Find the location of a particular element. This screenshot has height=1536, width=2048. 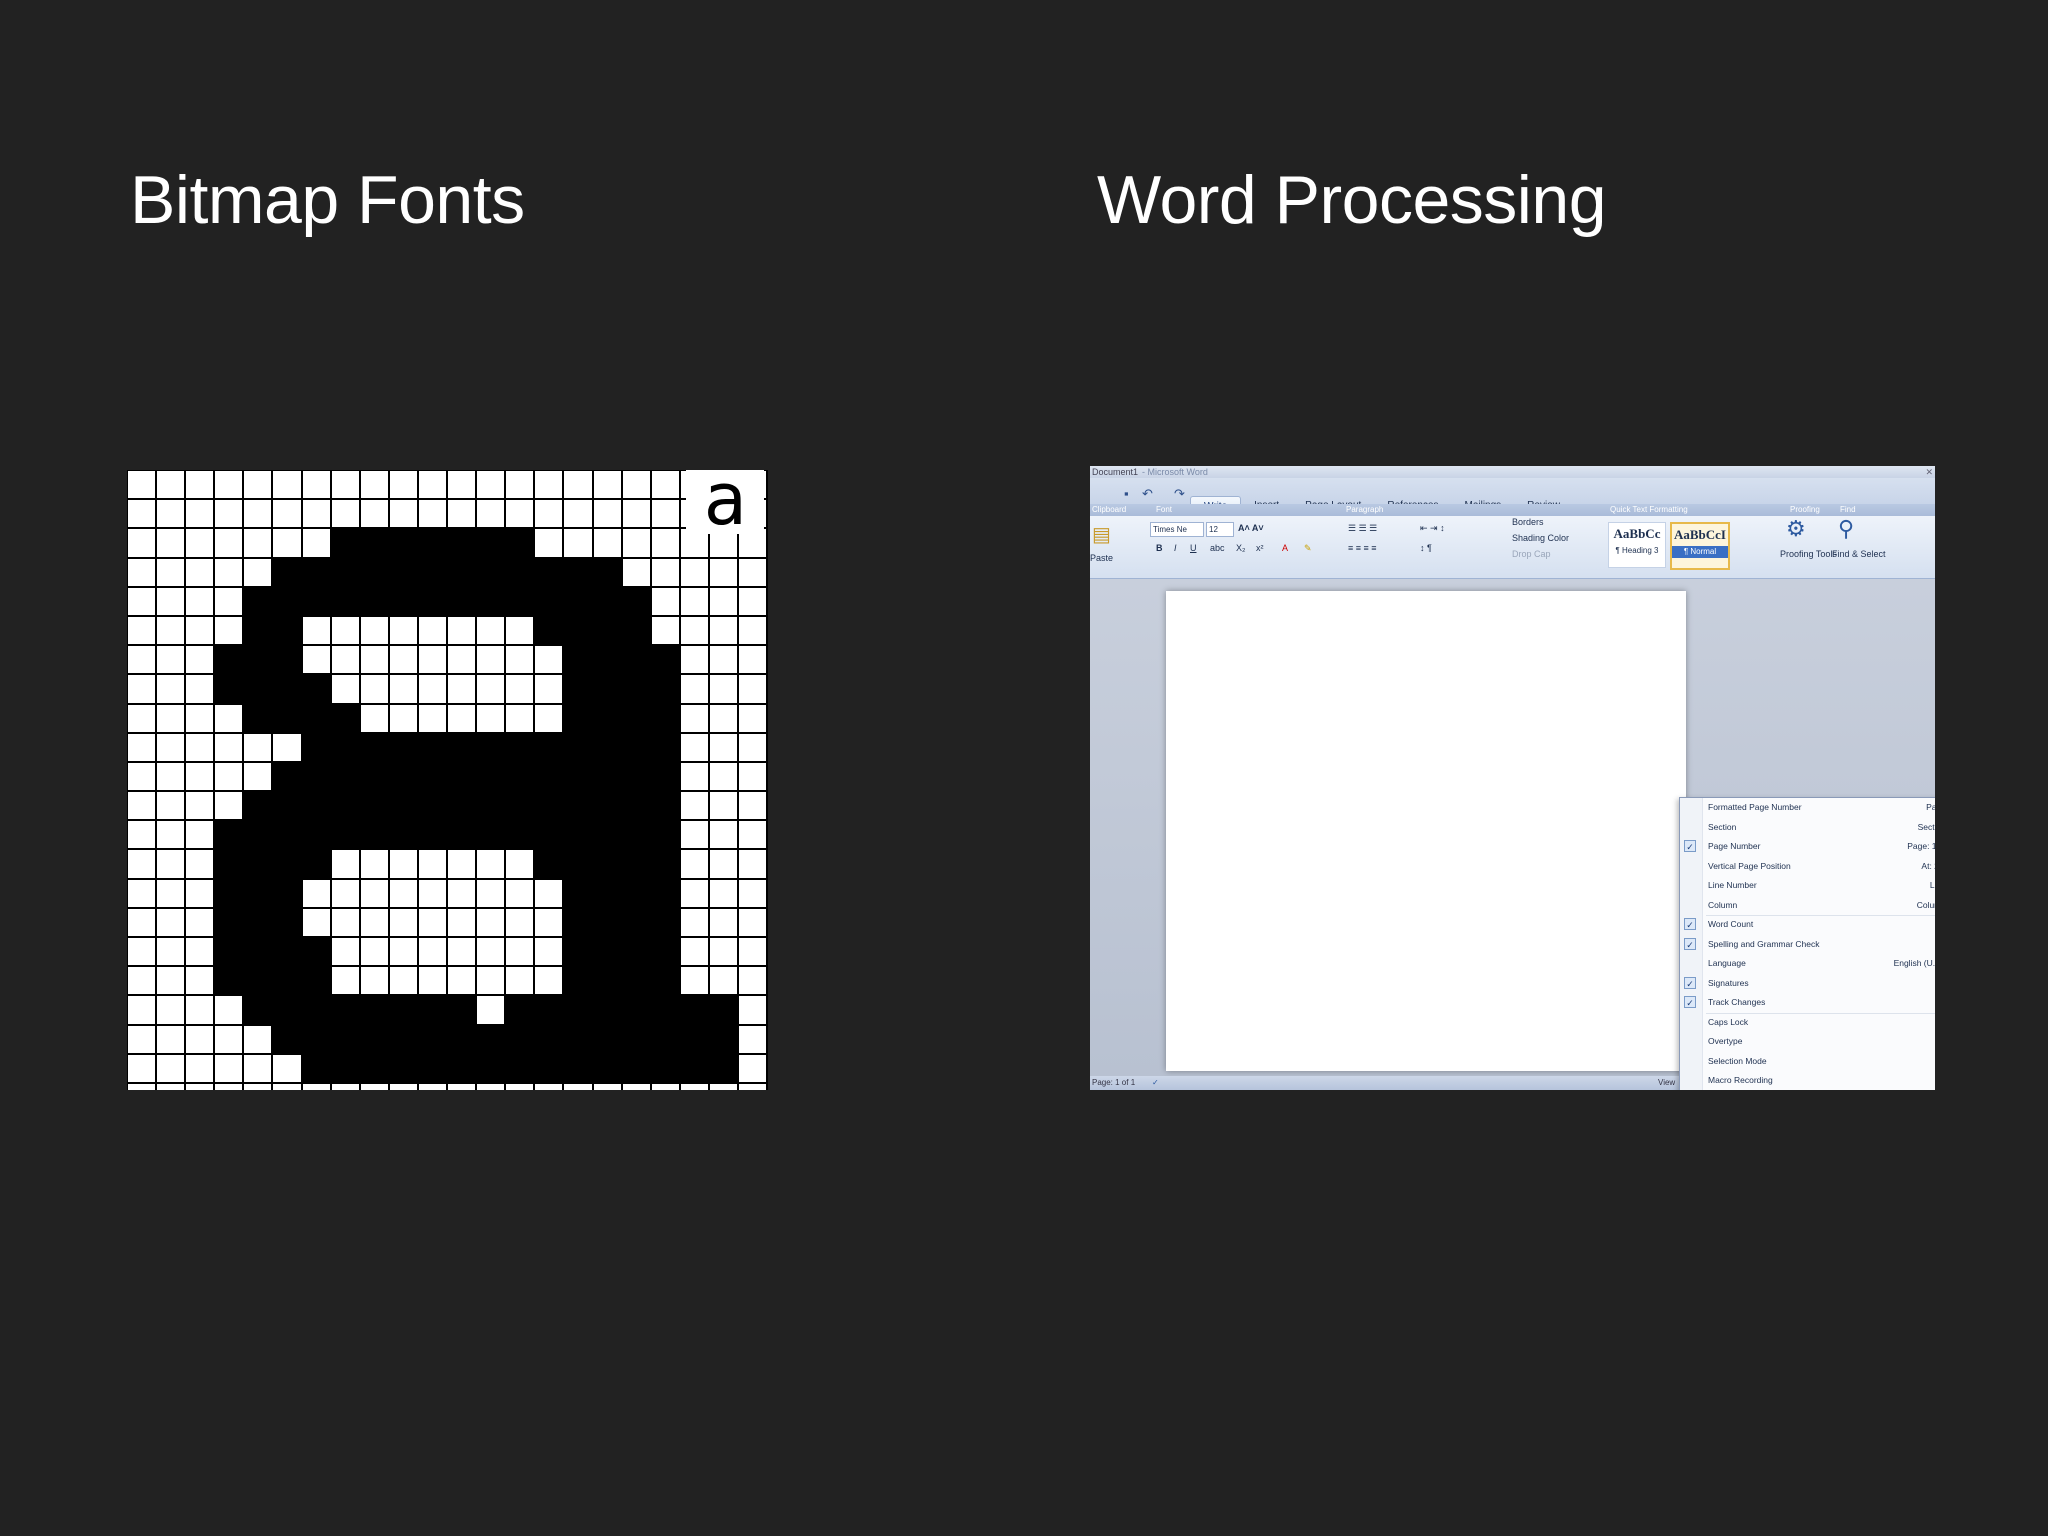

menu-item-label: Overtype is located at coordinates (1725, 1041).